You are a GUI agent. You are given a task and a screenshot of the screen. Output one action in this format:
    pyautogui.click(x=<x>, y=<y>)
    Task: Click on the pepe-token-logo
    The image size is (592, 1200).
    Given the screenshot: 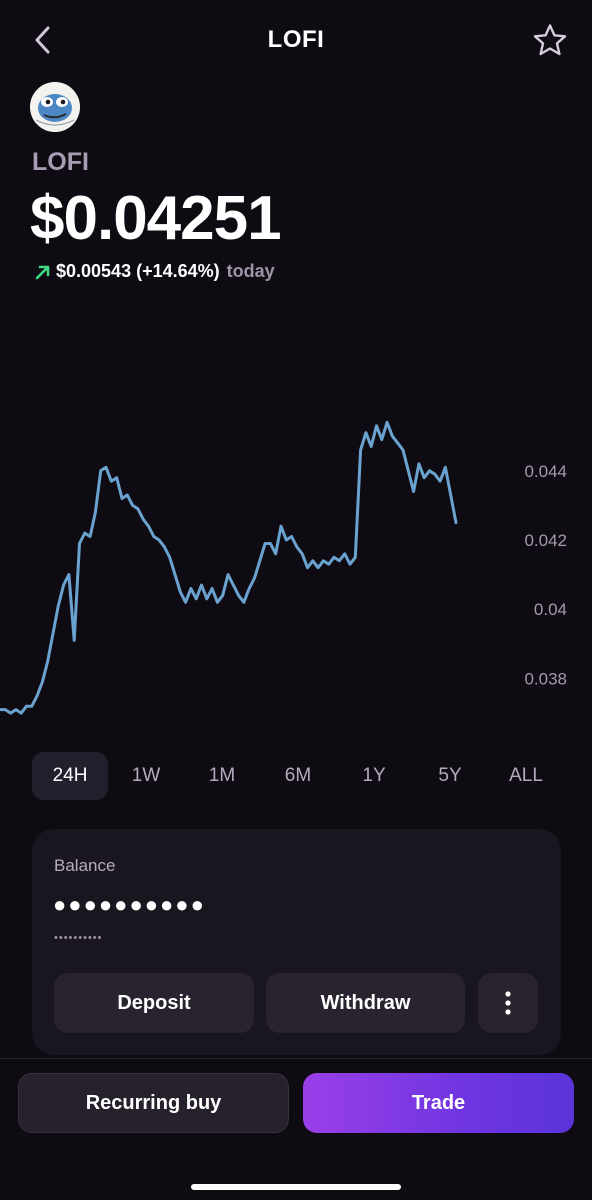 What is the action you would take?
    pyautogui.click(x=55, y=107)
    